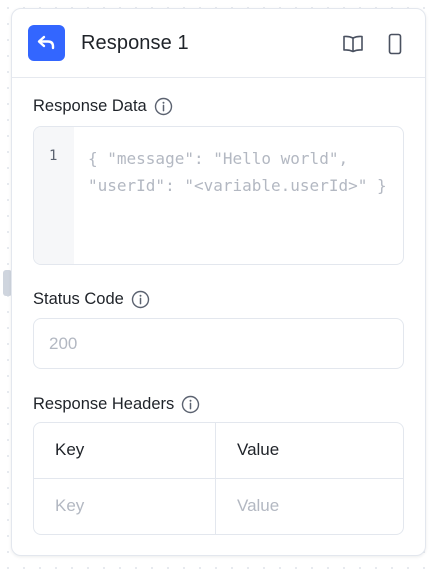  What do you see at coordinates (237, 185) in the screenshot?
I see `code-line: "userId": "<variable.userId>" }` at bounding box center [237, 185].